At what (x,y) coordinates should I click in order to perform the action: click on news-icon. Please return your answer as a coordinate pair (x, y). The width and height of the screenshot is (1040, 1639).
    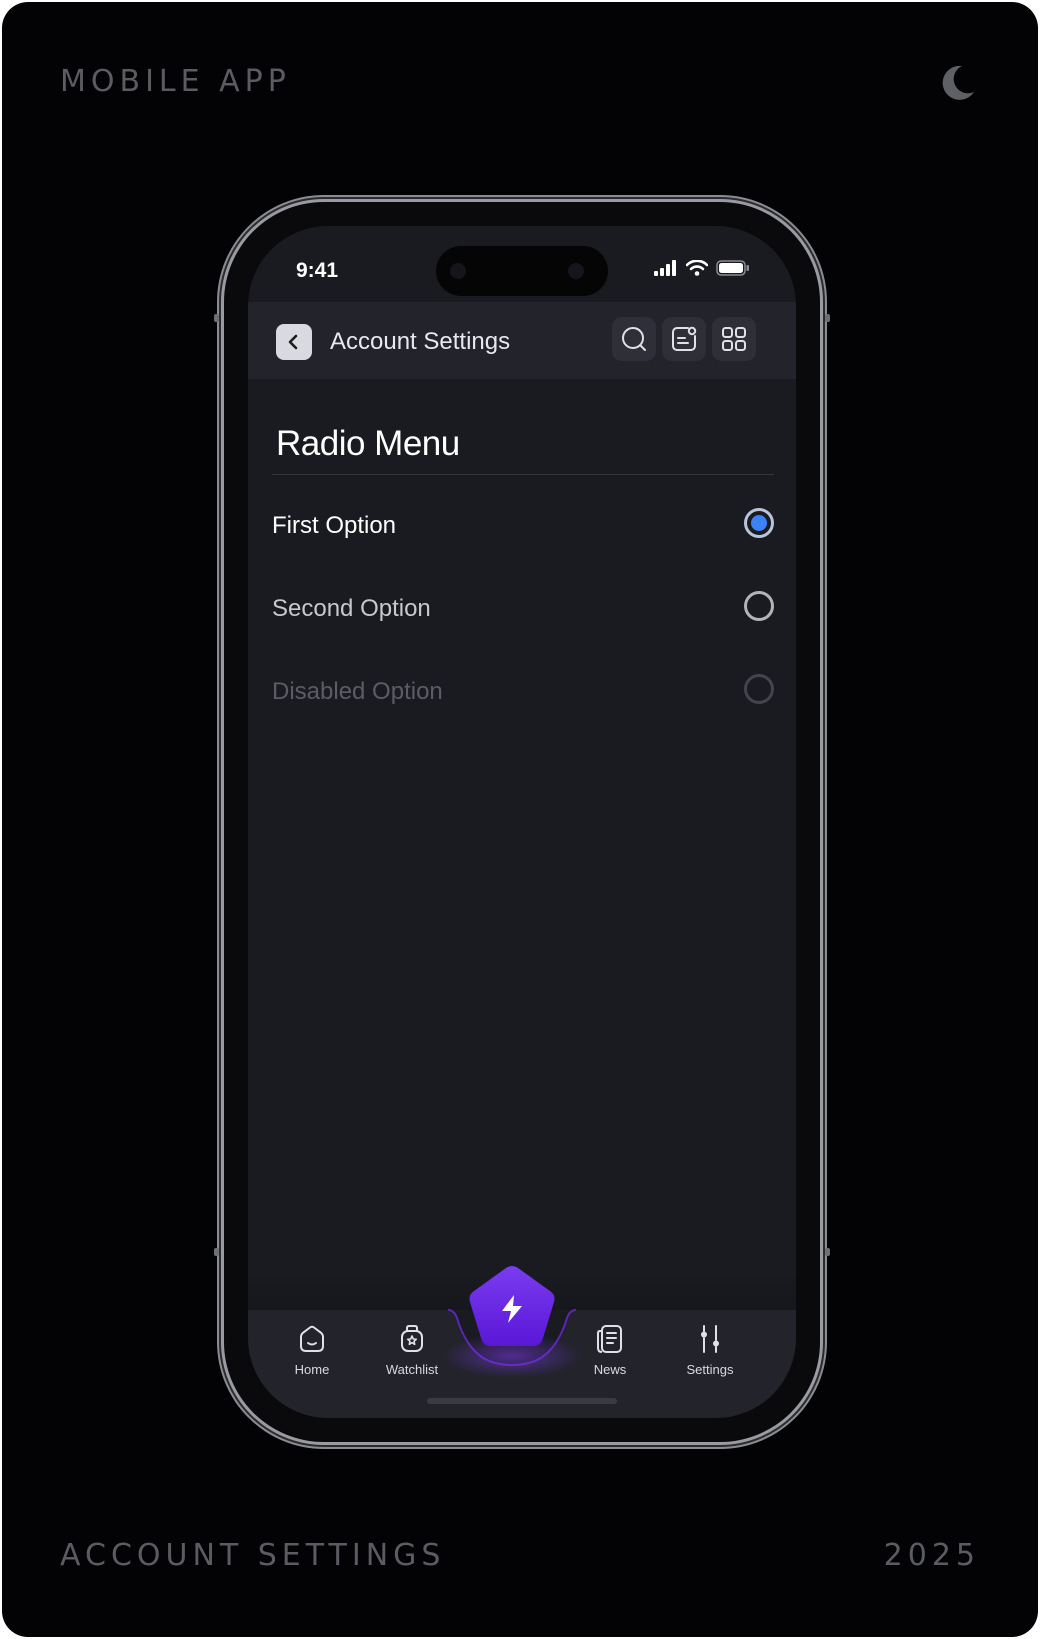
    Looking at the image, I should click on (609, 1339).